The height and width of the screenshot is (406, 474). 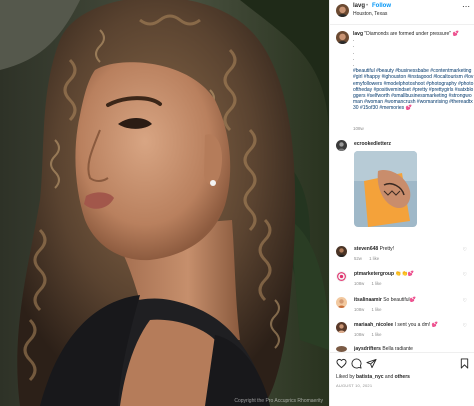 What do you see at coordinates (411, 34) in the screenshot?
I see `caption-text: "Diamonds are formed under pressure" 💕` at bounding box center [411, 34].